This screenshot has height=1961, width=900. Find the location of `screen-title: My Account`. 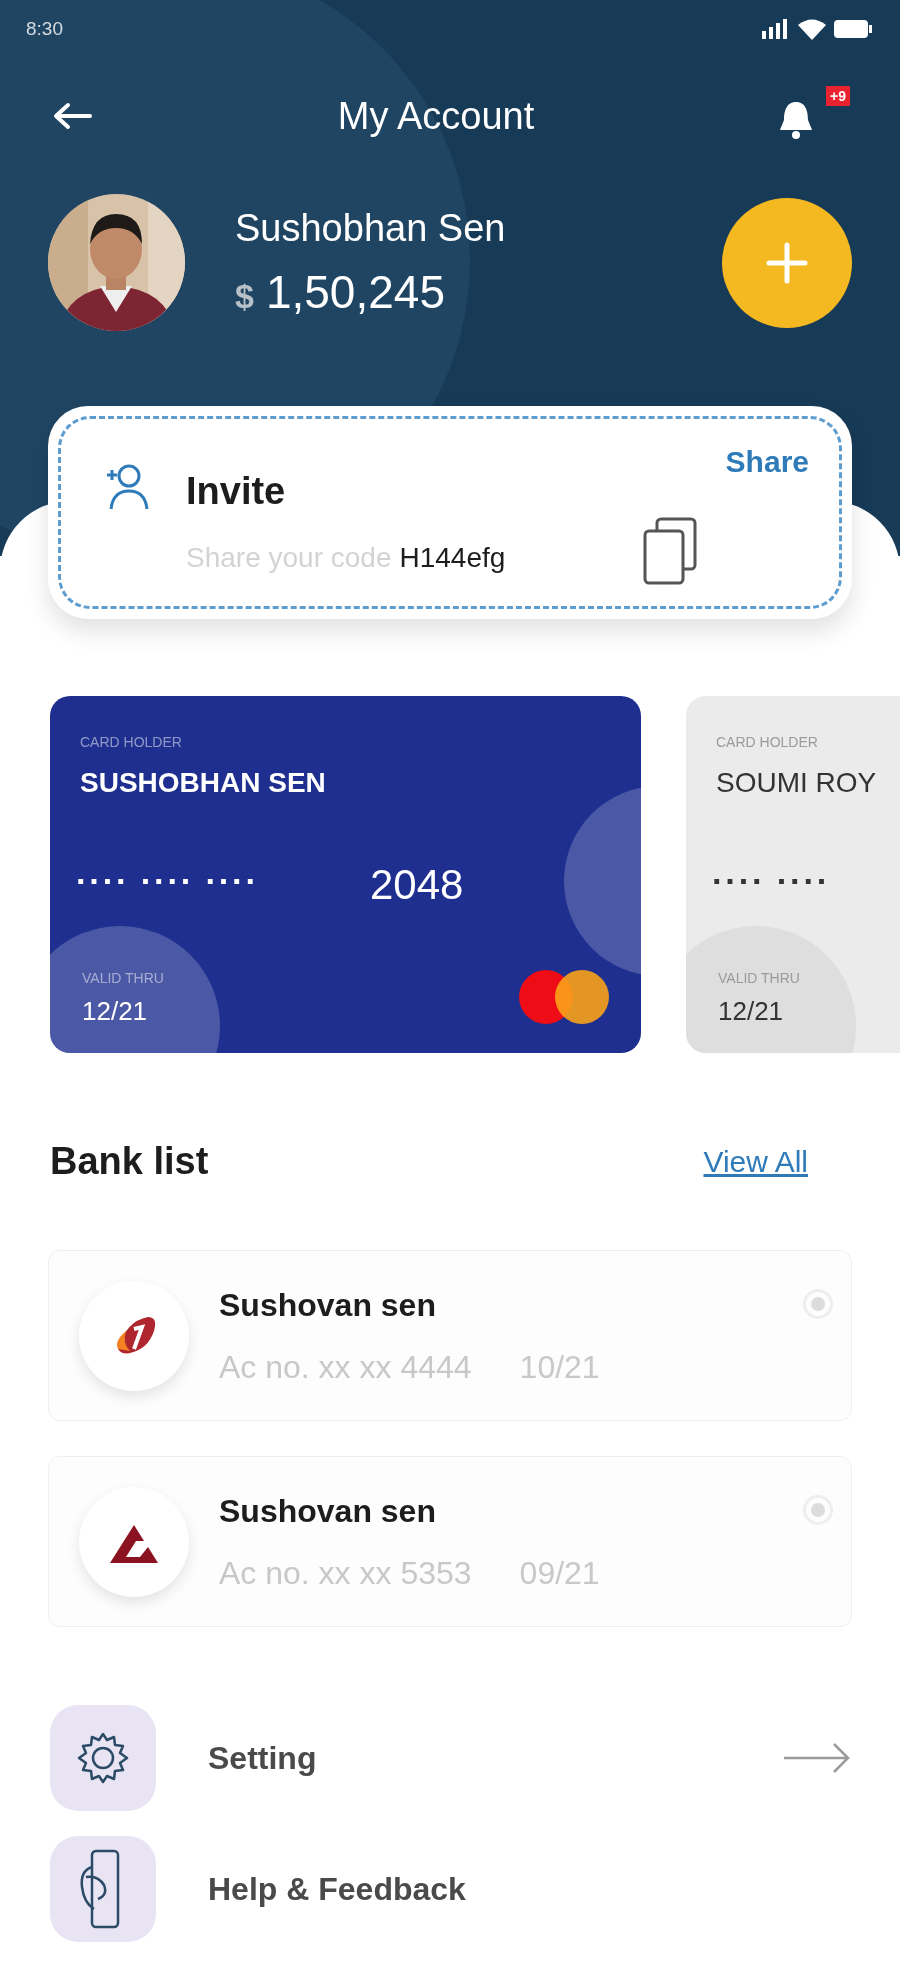

screen-title: My Account is located at coordinates (436, 115).